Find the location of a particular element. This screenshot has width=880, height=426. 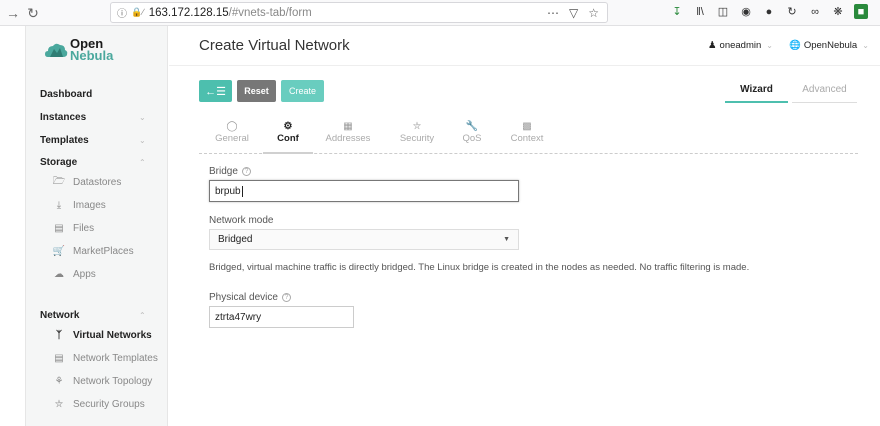

tab-addresses: ▦ Addresses is located at coordinates (348, 132).